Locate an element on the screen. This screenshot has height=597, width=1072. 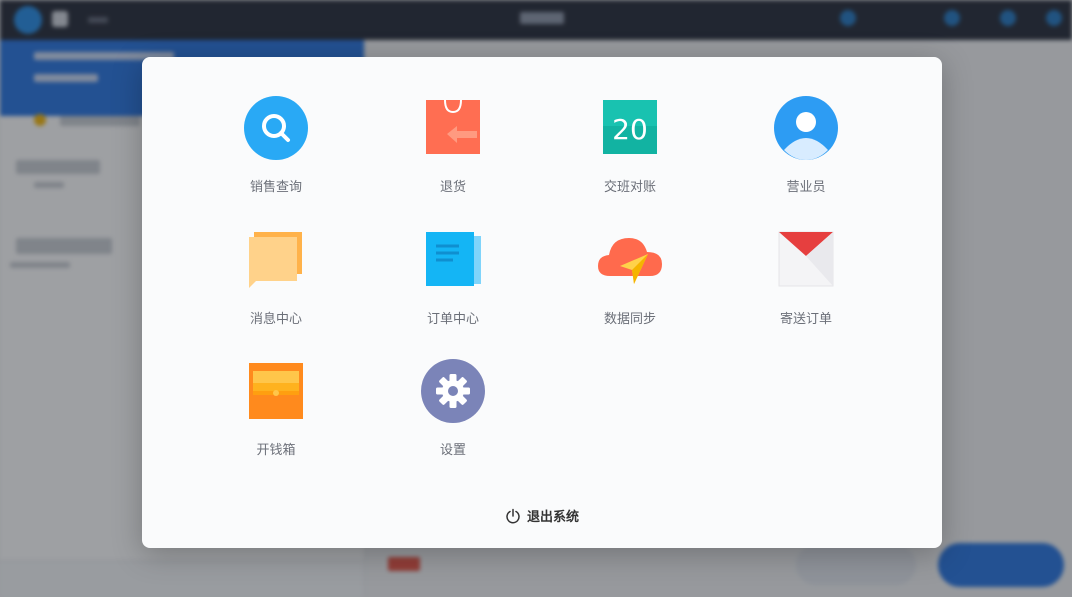
menu-item-label: 寄送订单 is located at coordinates (805, 319).